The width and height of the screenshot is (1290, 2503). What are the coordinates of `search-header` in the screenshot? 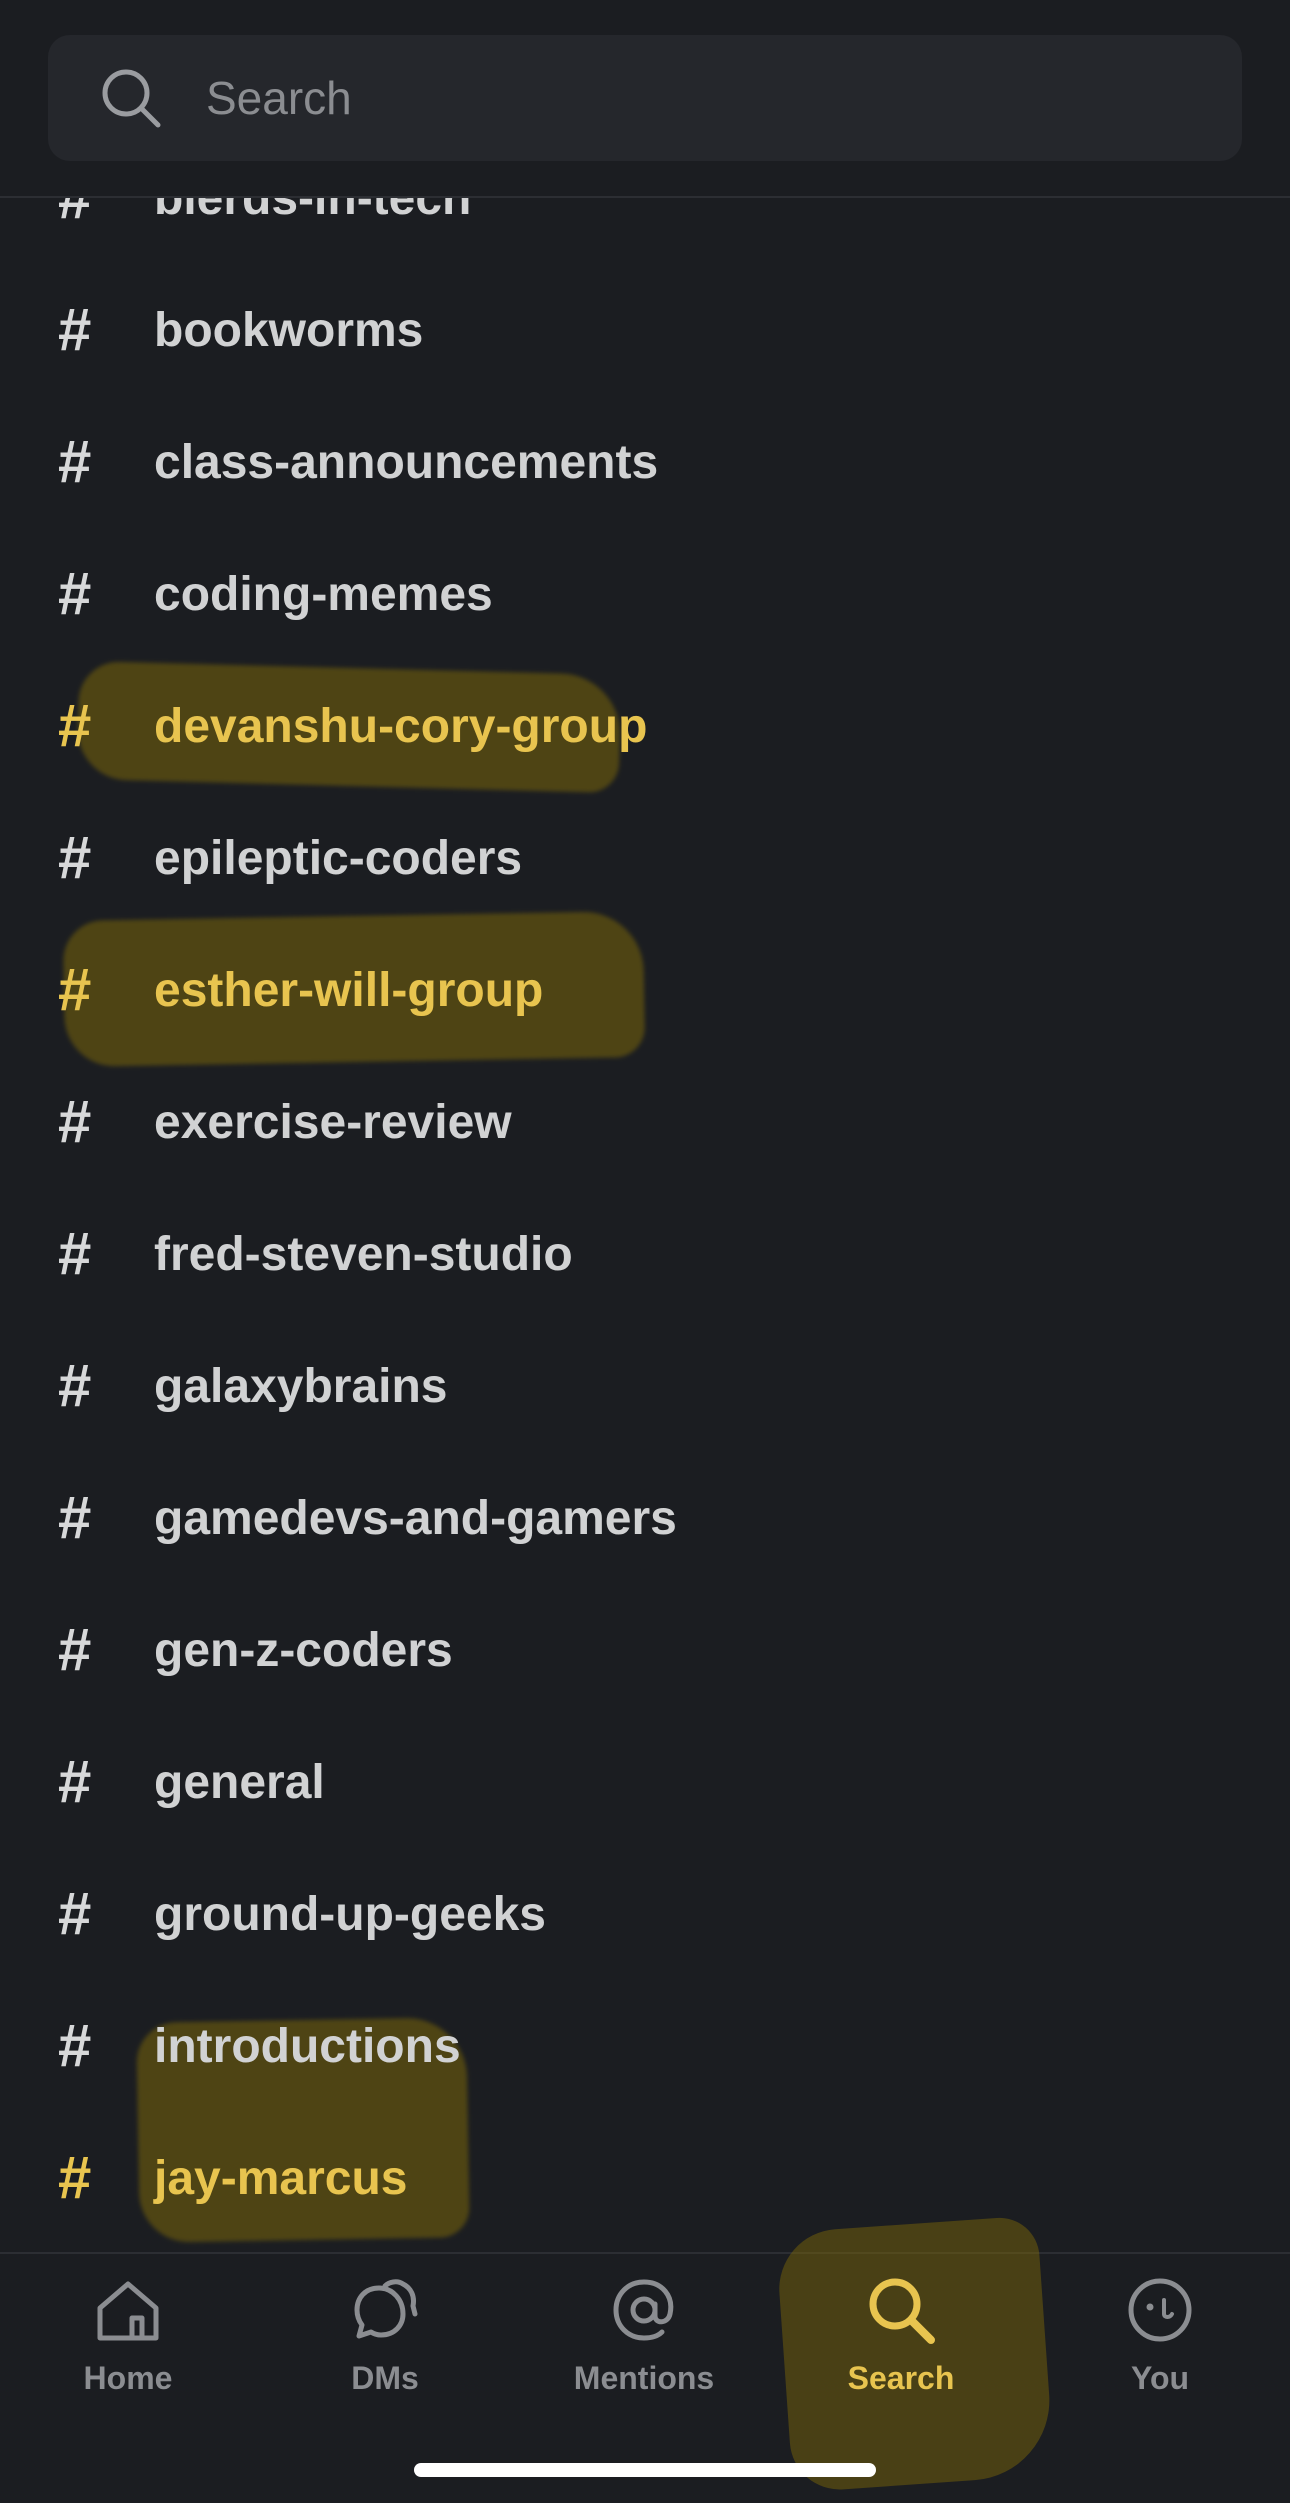 It's located at (645, 99).